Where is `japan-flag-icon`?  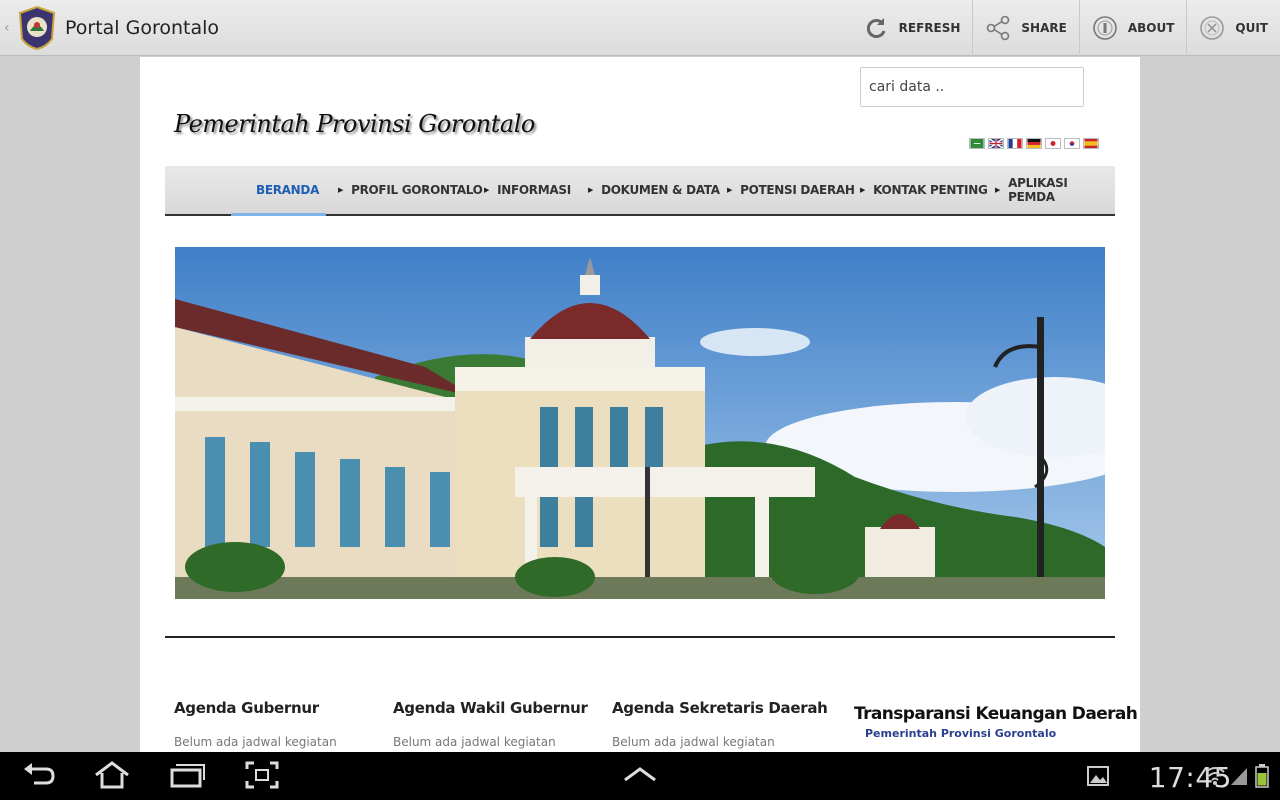 japan-flag-icon is located at coordinates (1053, 143).